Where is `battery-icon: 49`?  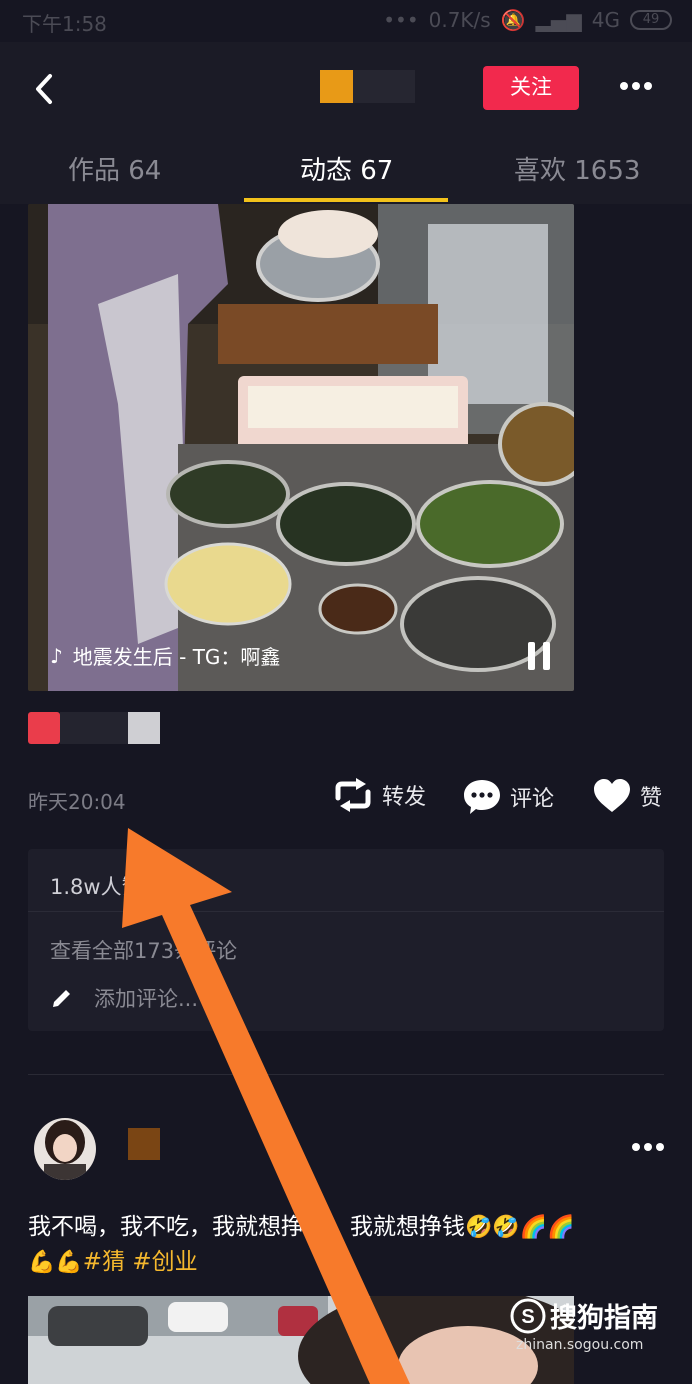
battery-icon: 49 is located at coordinates (651, 20).